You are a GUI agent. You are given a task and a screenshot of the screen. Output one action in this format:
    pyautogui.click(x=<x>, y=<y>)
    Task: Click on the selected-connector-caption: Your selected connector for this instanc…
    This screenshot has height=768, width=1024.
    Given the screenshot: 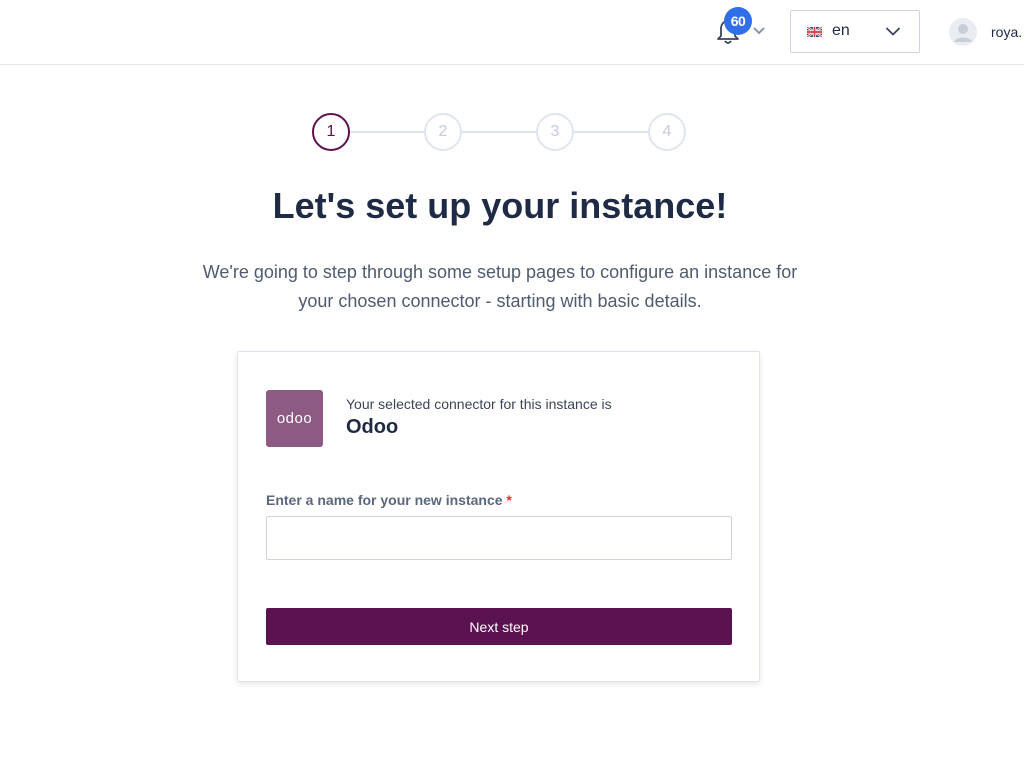 What is the action you would take?
    pyautogui.click(x=479, y=404)
    